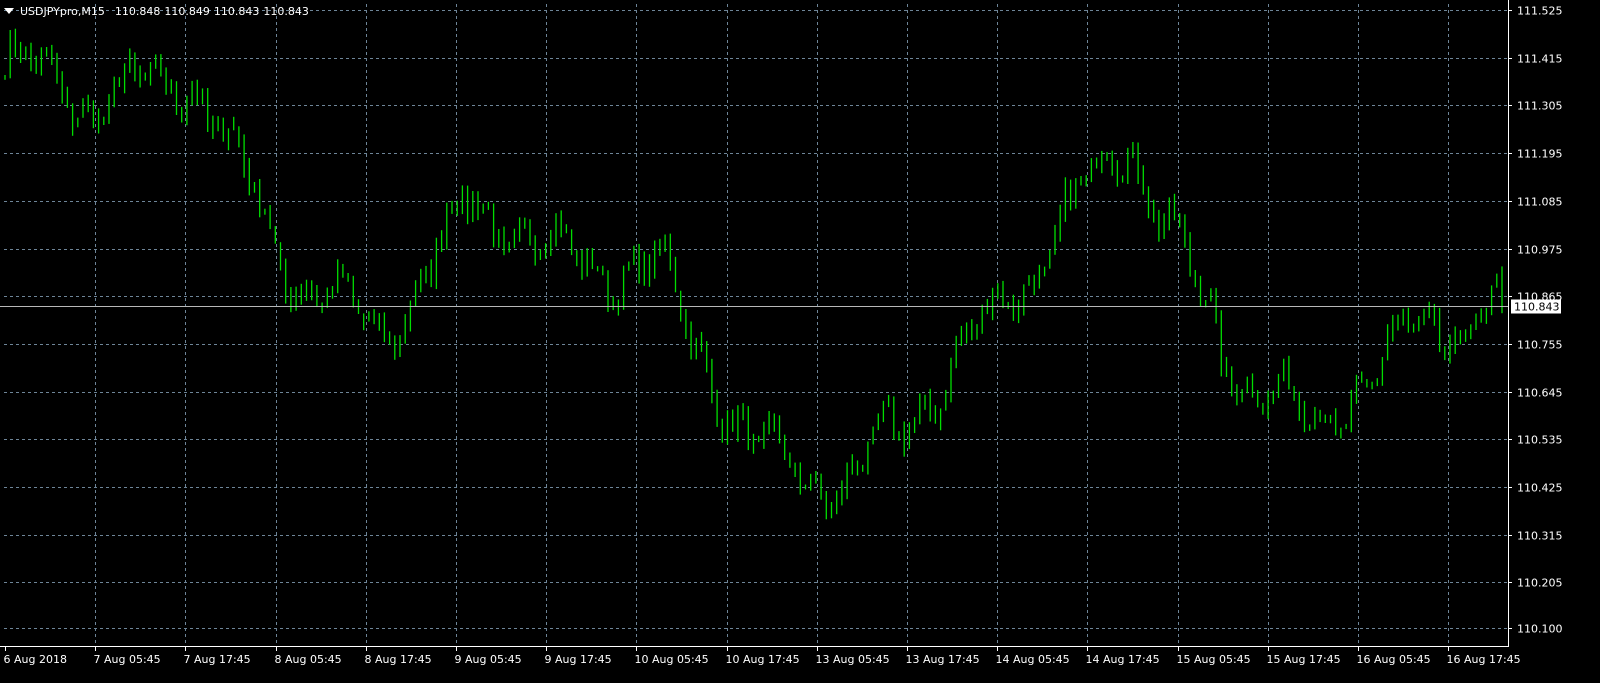 This screenshot has width=1600, height=683. Describe the element at coordinates (1033, 659) in the screenshot. I see `x-tick-label: 14 Aug 05:45` at that location.